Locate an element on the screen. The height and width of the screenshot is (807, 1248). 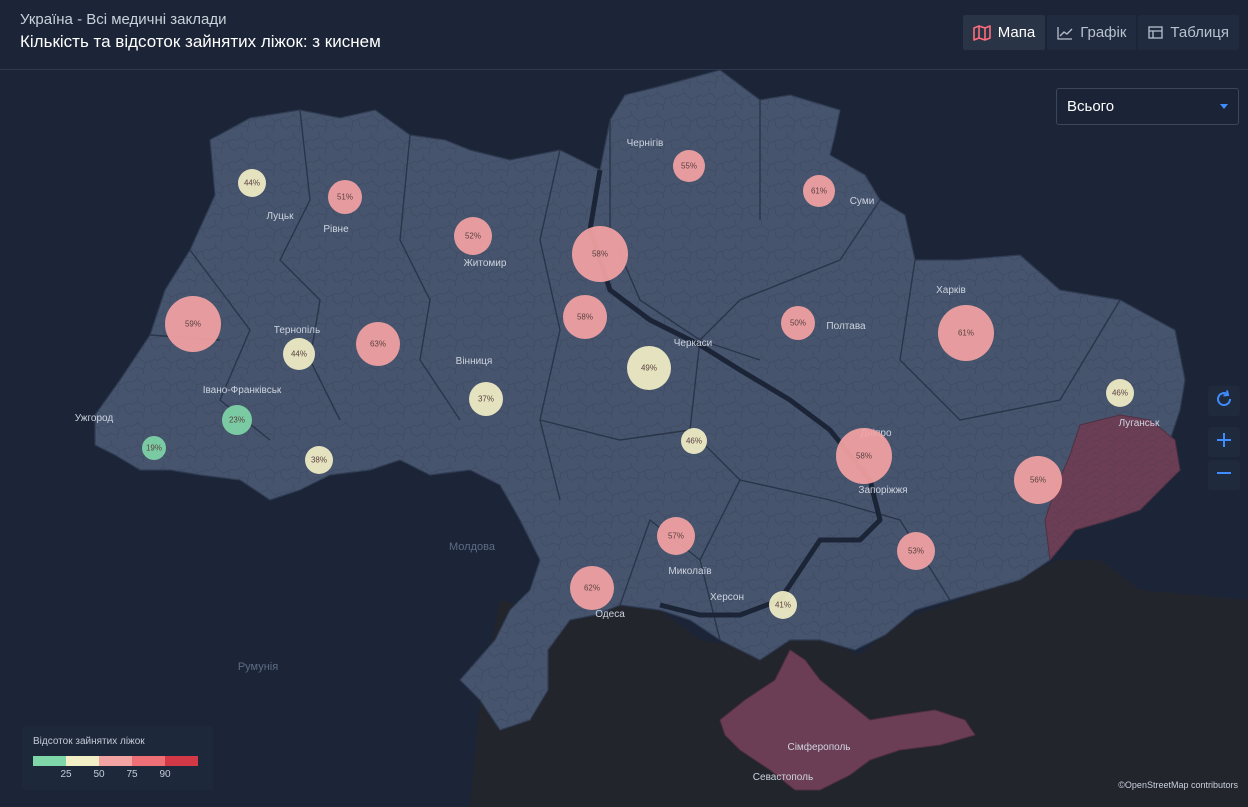
city-label: Херсон is located at coordinates (727, 597).